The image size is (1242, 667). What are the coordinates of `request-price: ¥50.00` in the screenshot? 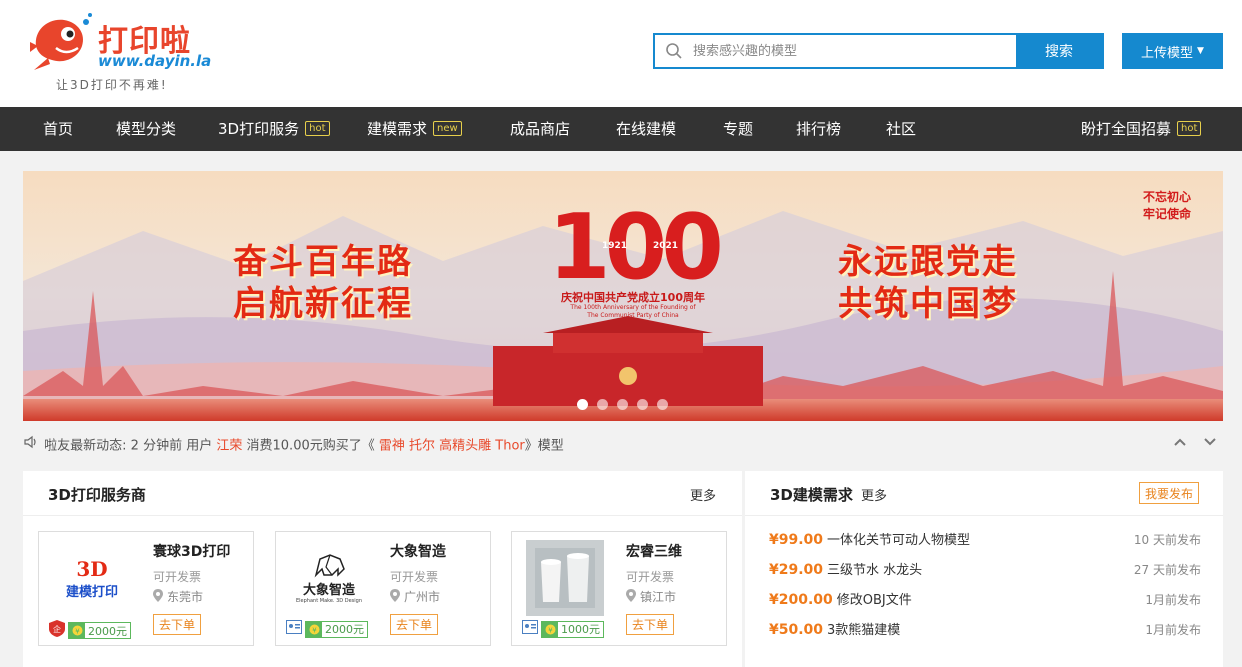 It's located at (796, 630).